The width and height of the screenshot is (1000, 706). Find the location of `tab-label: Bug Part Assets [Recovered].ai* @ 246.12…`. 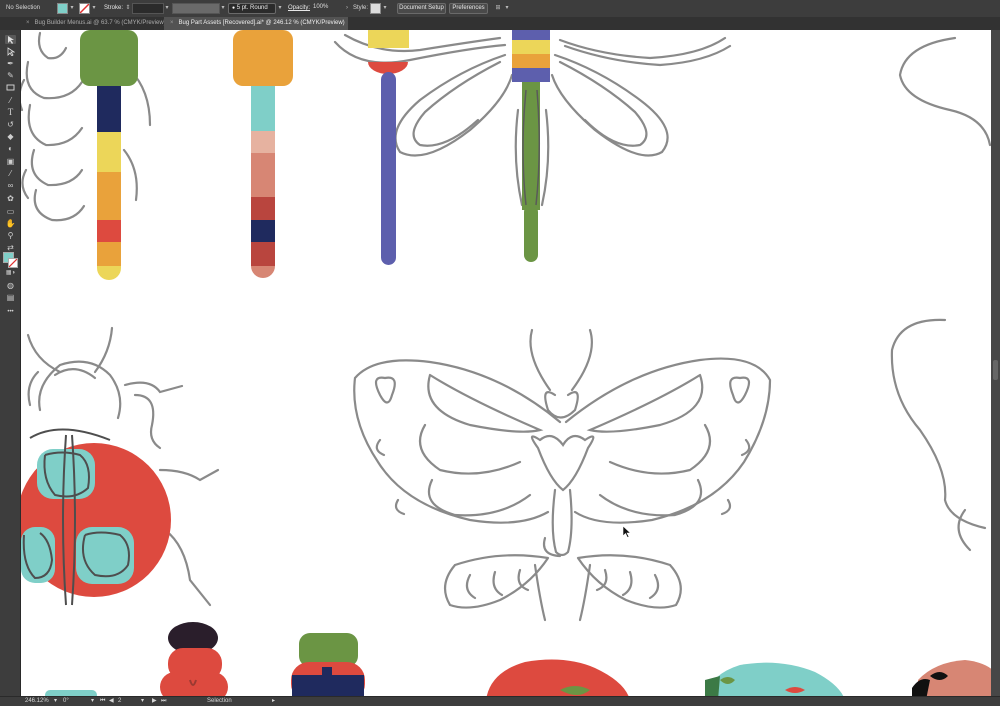

tab-label: Bug Part Assets [Recovered].ai* @ 246.12… is located at coordinates (261, 23).